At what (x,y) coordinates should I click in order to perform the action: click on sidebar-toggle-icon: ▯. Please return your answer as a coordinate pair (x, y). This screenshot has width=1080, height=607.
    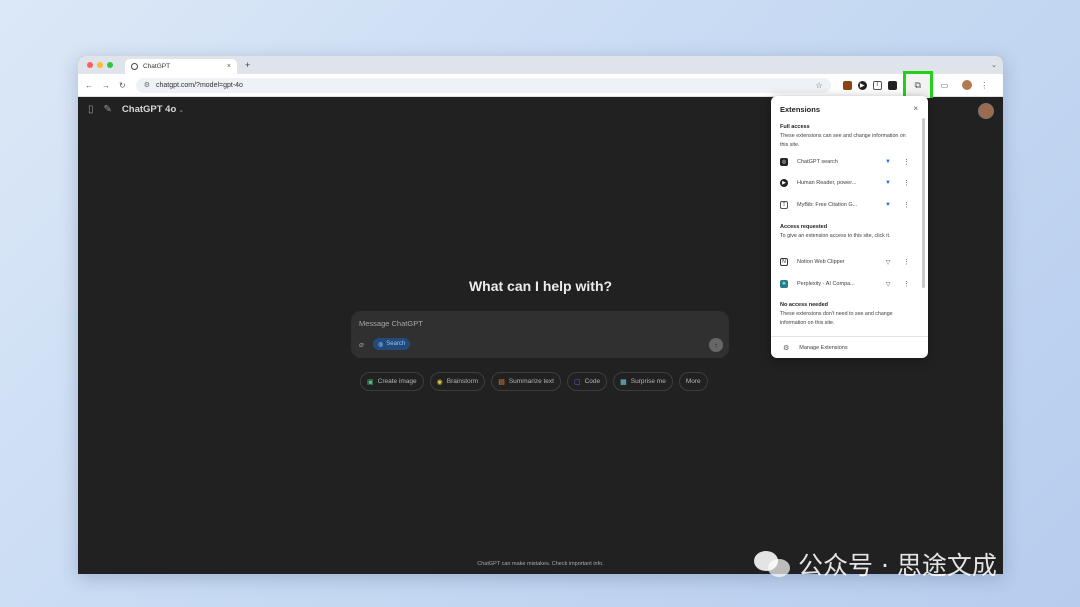
    Looking at the image, I should click on (91, 109).